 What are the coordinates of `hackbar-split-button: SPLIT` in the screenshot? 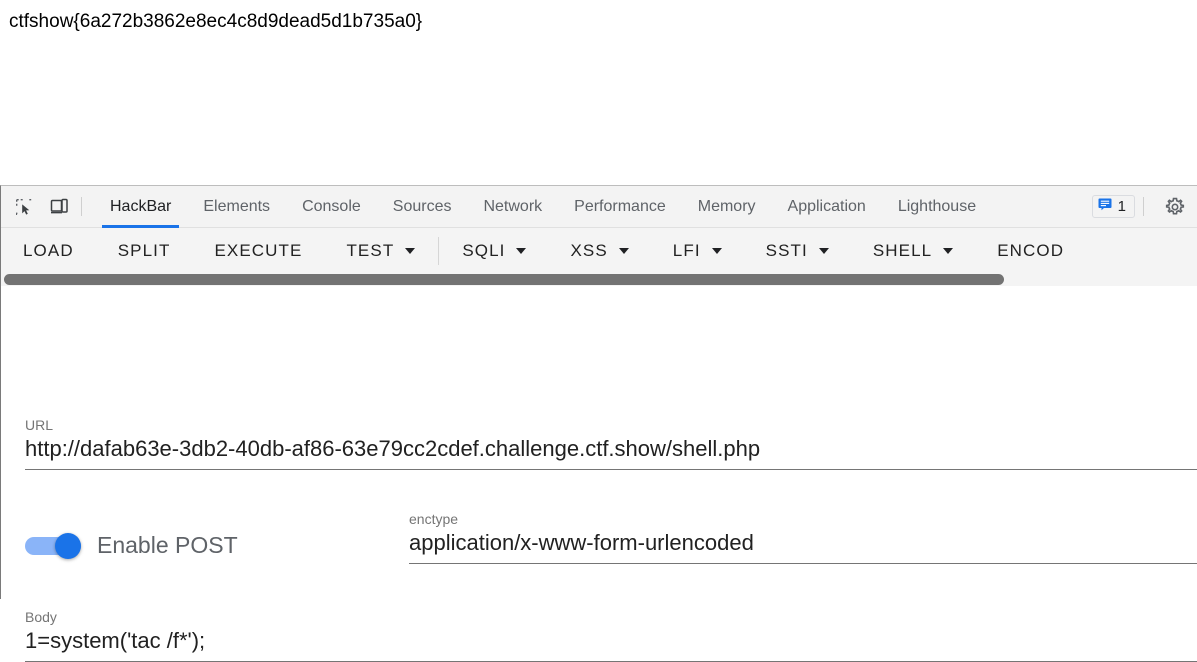 It's located at (144, 250).